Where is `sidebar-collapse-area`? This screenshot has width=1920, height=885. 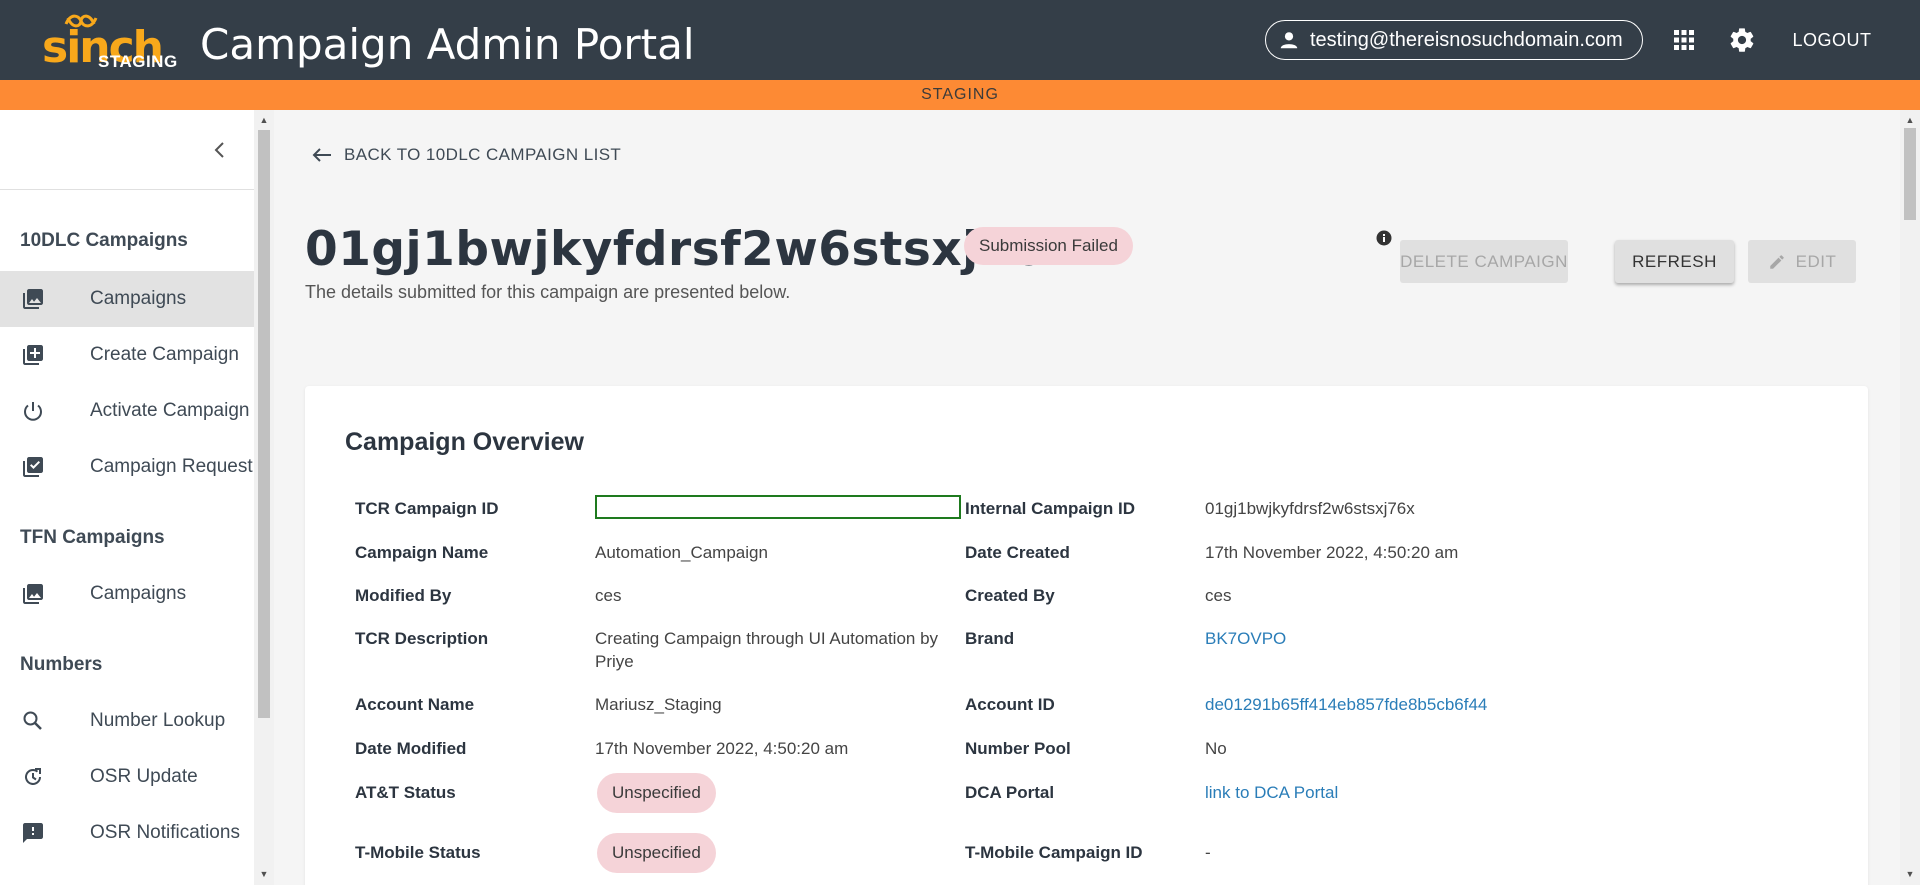 sidebar-collapse-area is located at coordinates (127, 150).